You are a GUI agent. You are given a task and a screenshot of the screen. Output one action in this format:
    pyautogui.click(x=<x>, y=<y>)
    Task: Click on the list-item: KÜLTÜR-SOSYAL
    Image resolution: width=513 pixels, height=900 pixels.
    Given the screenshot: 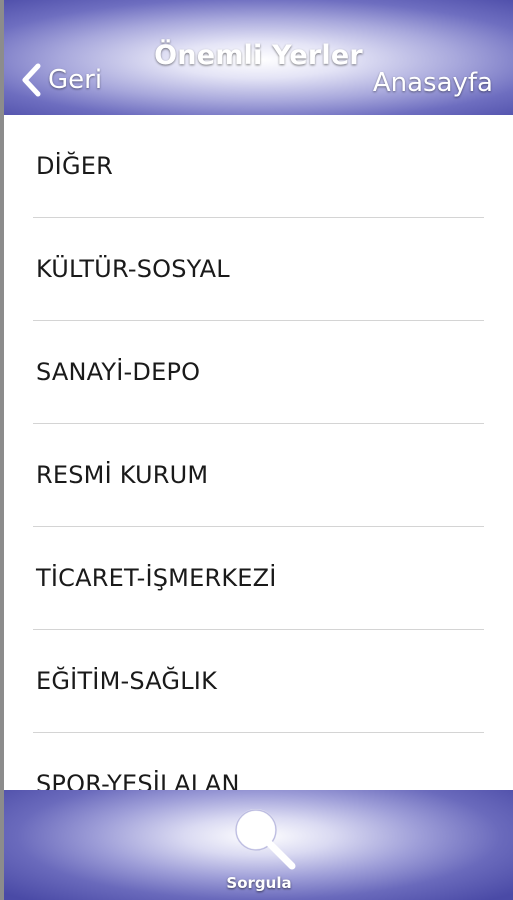 What is the action you would take?
    pyautogui.click(x=258, y=269)
    